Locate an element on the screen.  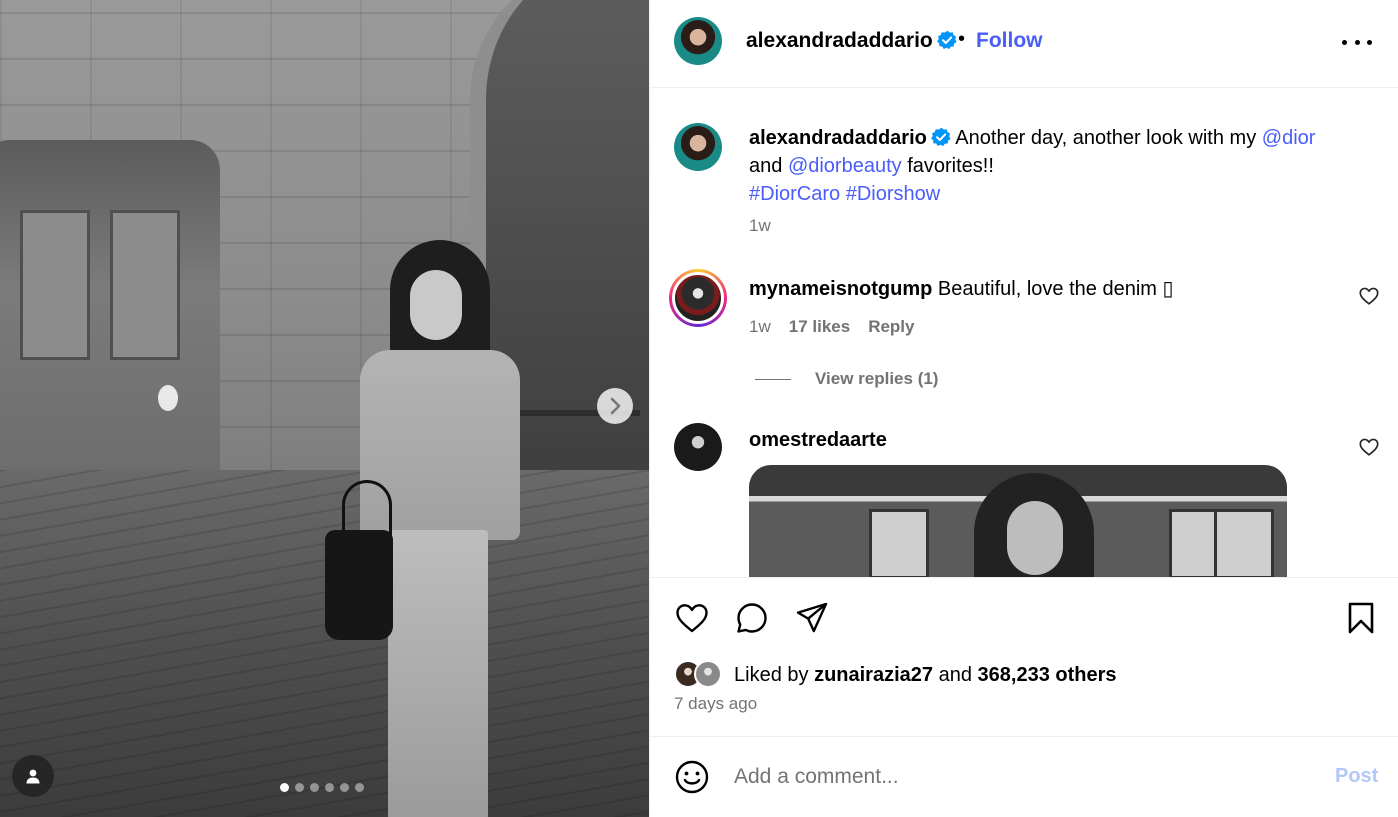
reply-button: Reply is located at coordinates (891, 327).